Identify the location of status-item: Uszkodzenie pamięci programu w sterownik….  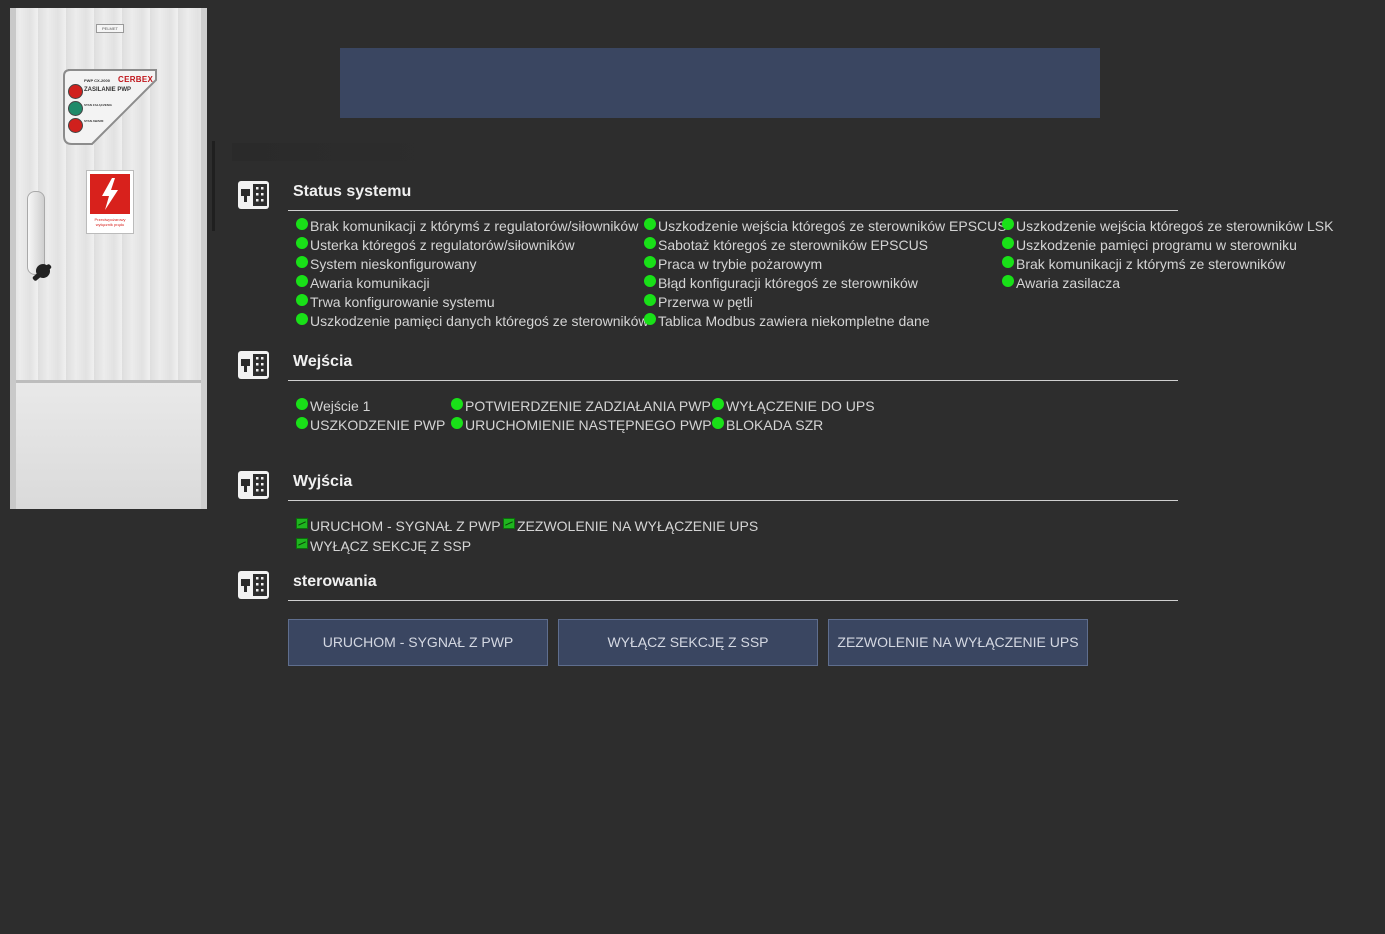
(1149, 245).